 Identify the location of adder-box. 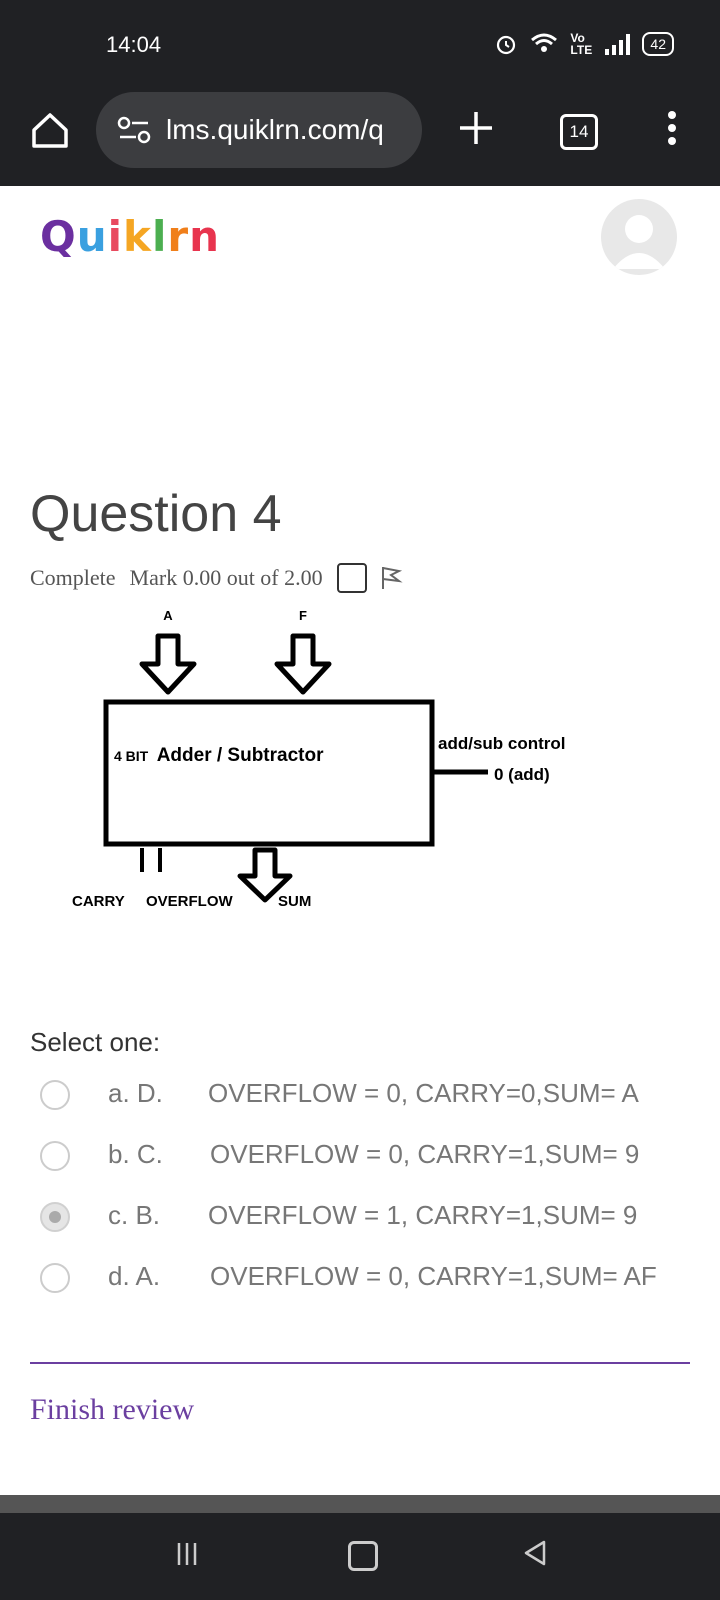
(269, 773).